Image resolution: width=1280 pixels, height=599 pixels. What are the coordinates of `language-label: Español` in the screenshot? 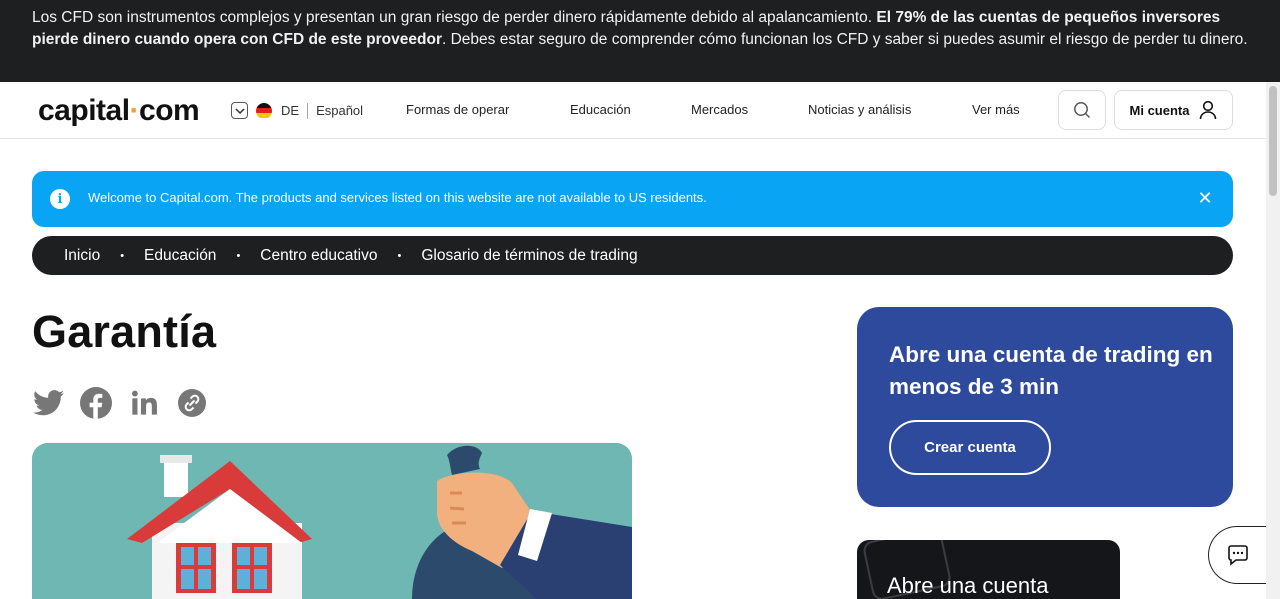 It's located at (339, 110).